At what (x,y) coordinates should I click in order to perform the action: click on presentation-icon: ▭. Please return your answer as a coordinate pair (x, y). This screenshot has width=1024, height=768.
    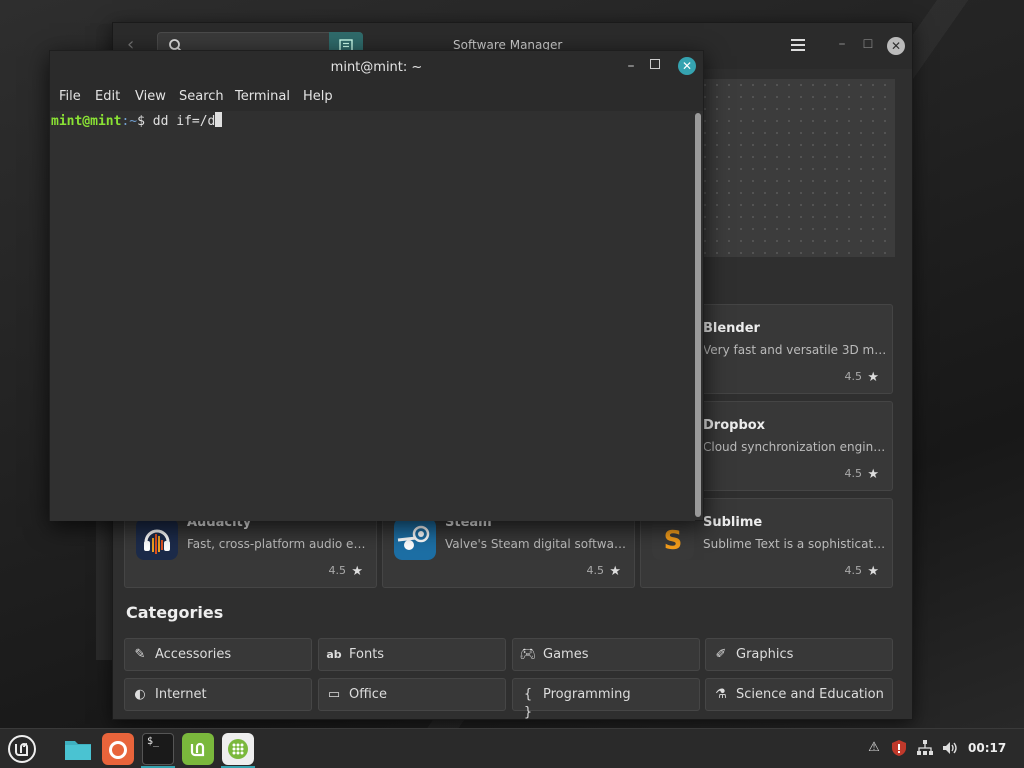
    Looking at the image, I should click on (334, 694).